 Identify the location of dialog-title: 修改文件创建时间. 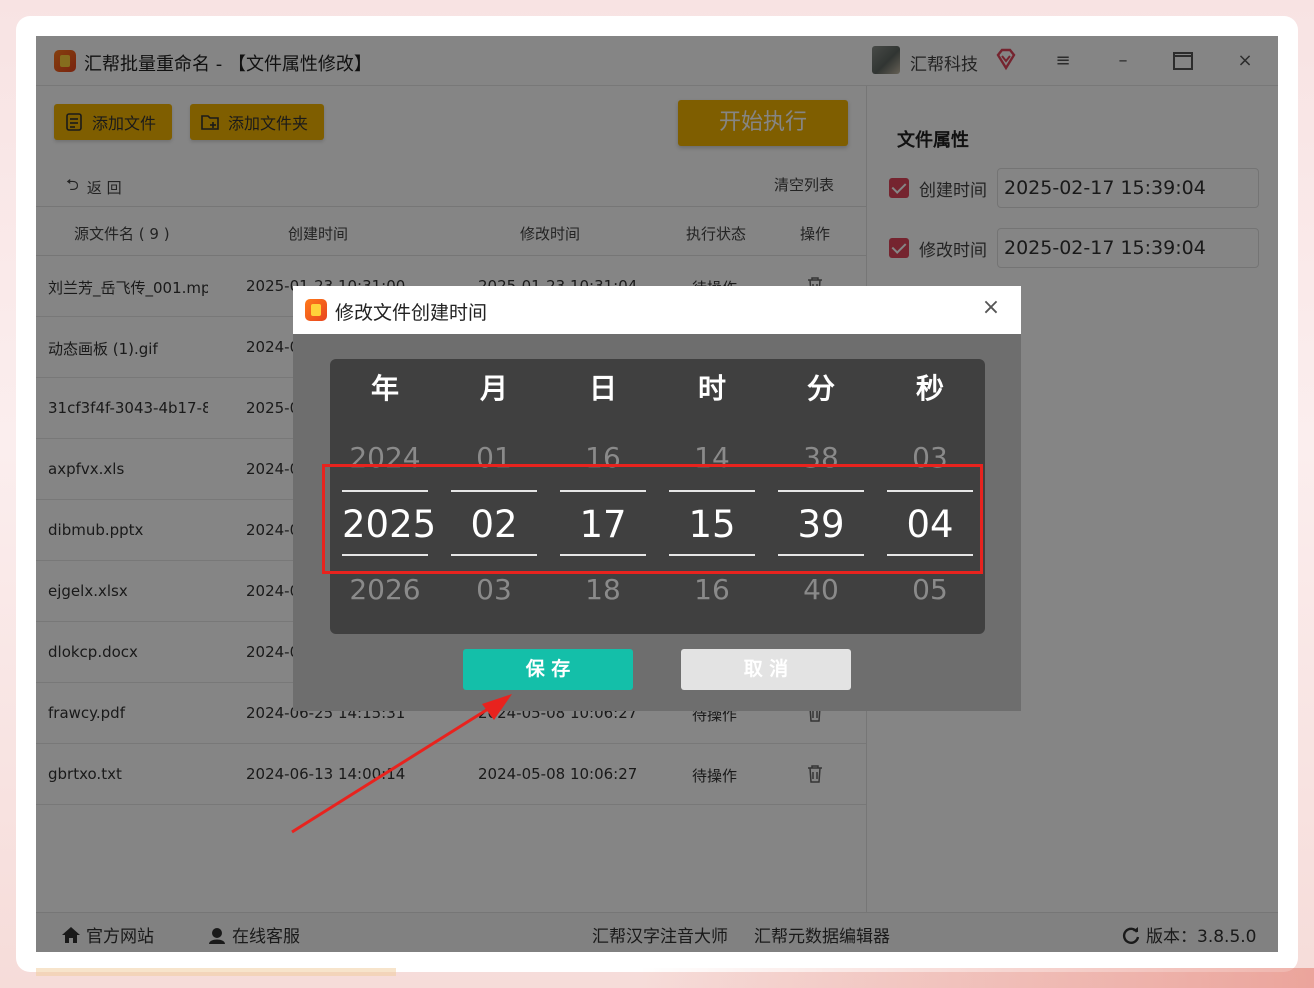
(411, 313).